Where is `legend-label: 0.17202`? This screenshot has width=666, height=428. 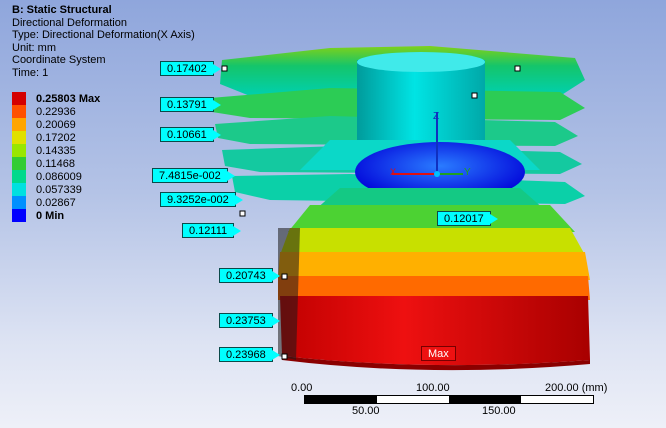 legend-label: 0.17202 is located at coordinates (56, 137).